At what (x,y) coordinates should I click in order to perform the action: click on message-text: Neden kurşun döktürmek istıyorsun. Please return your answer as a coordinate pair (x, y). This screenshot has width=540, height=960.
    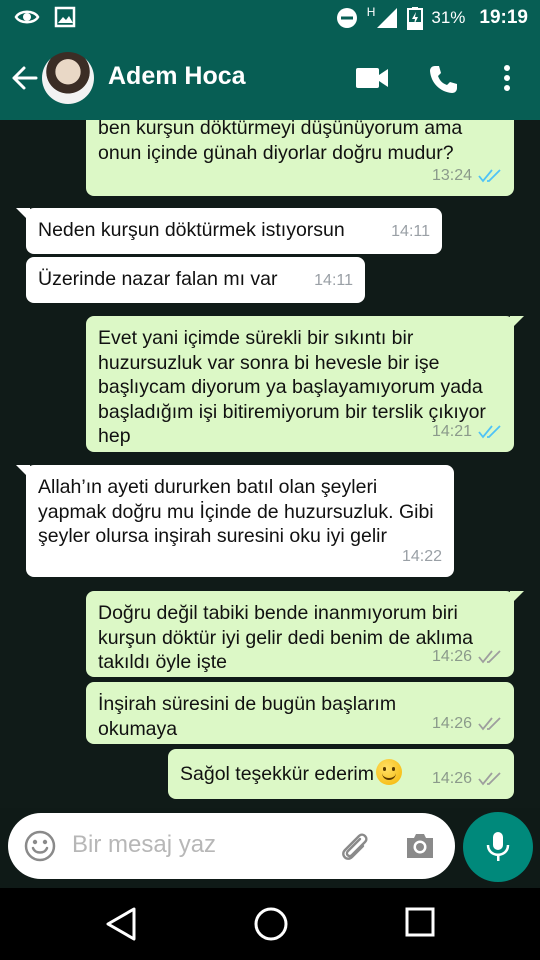
    Looking at the image, I should click on (191, 230).